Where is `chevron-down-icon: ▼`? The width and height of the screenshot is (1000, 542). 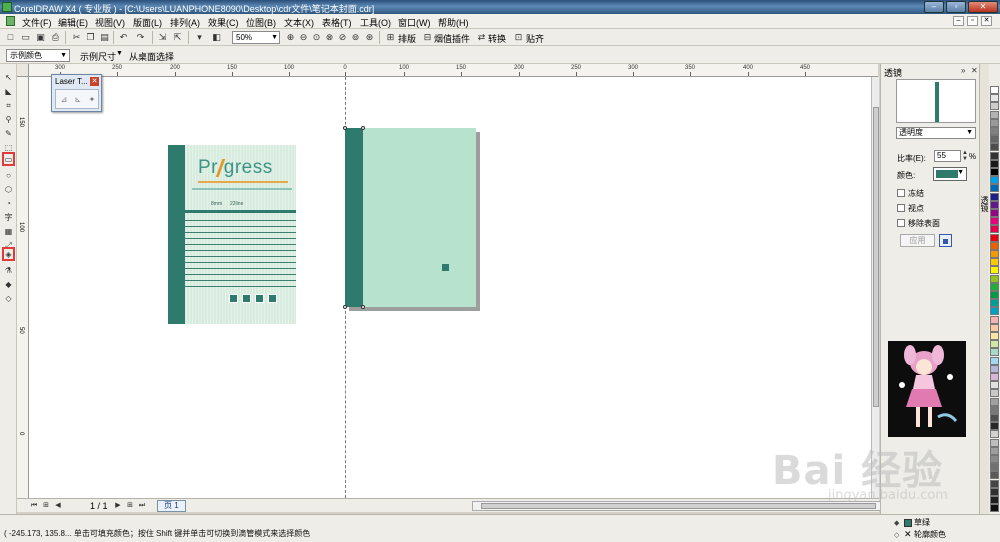 chevron-down-icon: ▼ is located at coordinates (119, 53).